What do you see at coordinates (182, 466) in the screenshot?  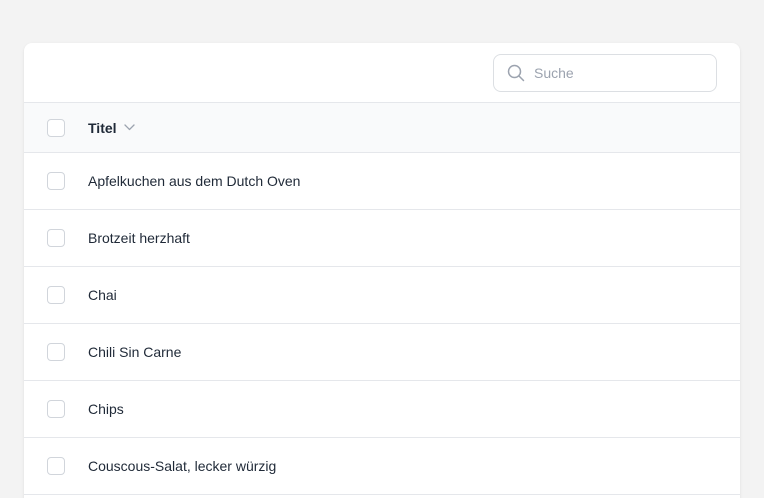 I see `row-title: Couscous-Salat, lecker würzig` at bounding box center [182, 466].